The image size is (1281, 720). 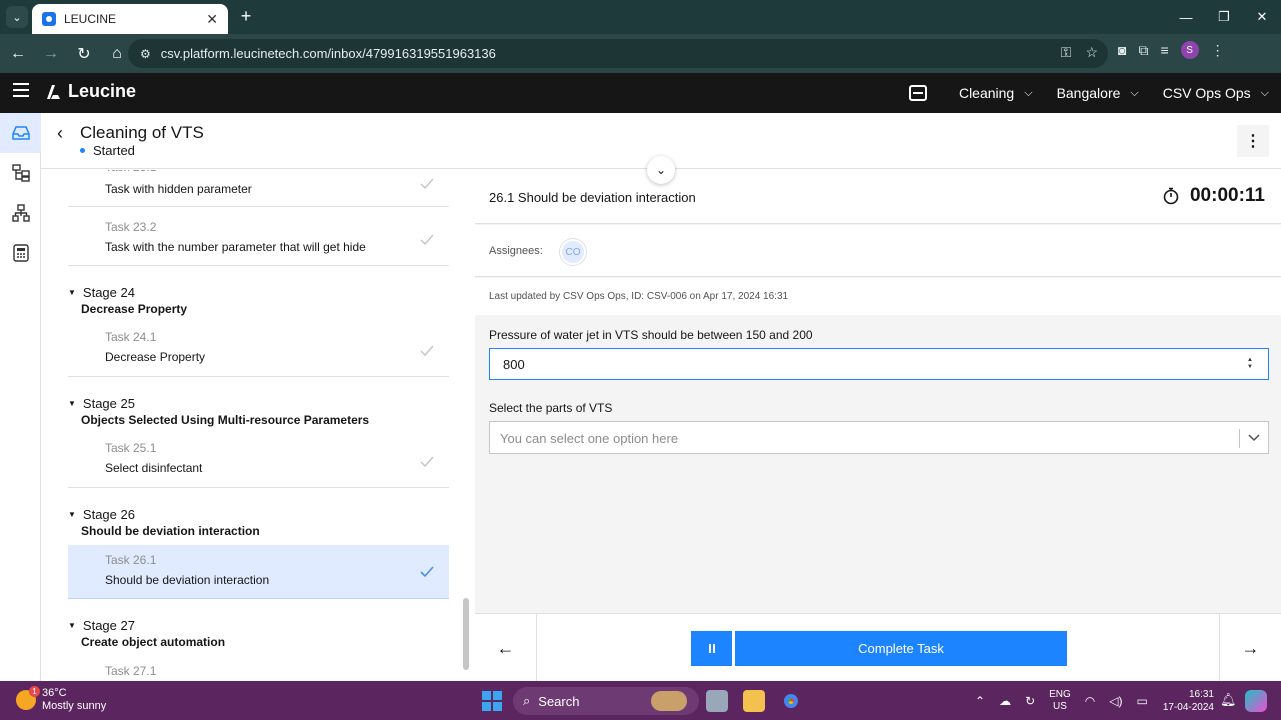 What do you see at coordinates (258, 633) in the screenshot?
I see `stage-header: ▼ Stage 27 Create object automation` at bounding box center [258, 633].